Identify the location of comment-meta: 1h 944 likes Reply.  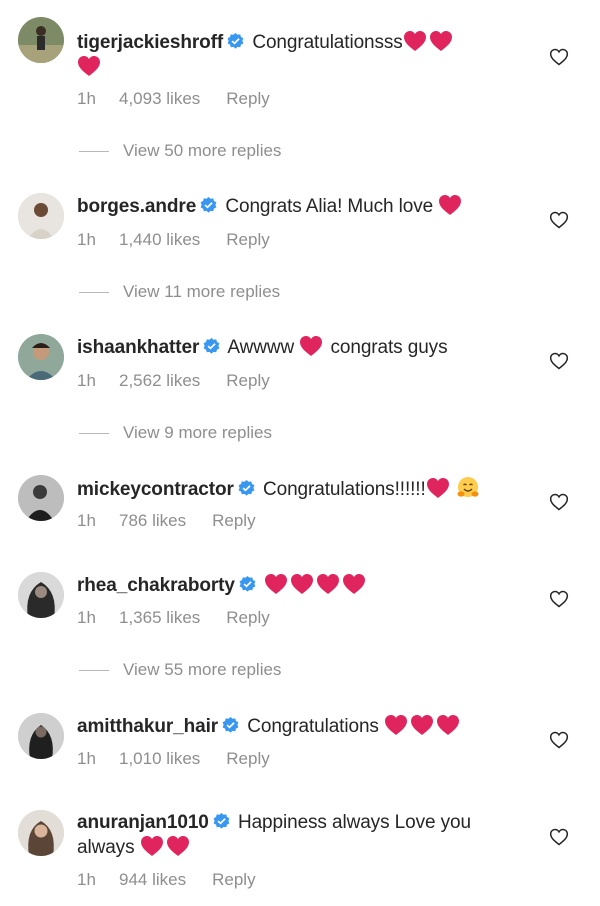
(166, 880).